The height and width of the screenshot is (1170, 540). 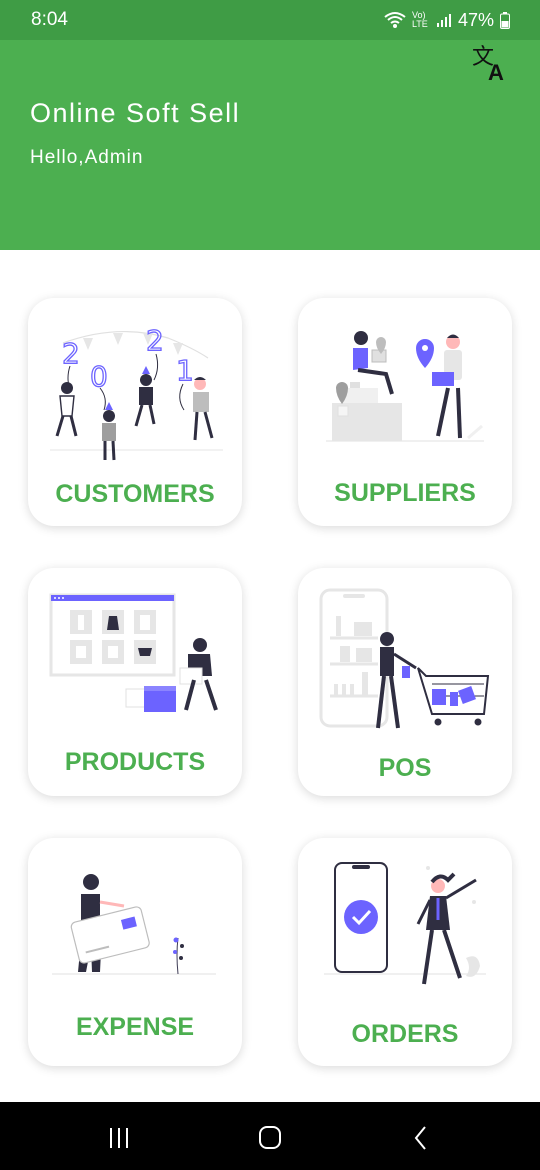 What do you see at coordinates (395, 20) in the screenshot?
I see `wifi-icon` at bounding box center [395, 20].